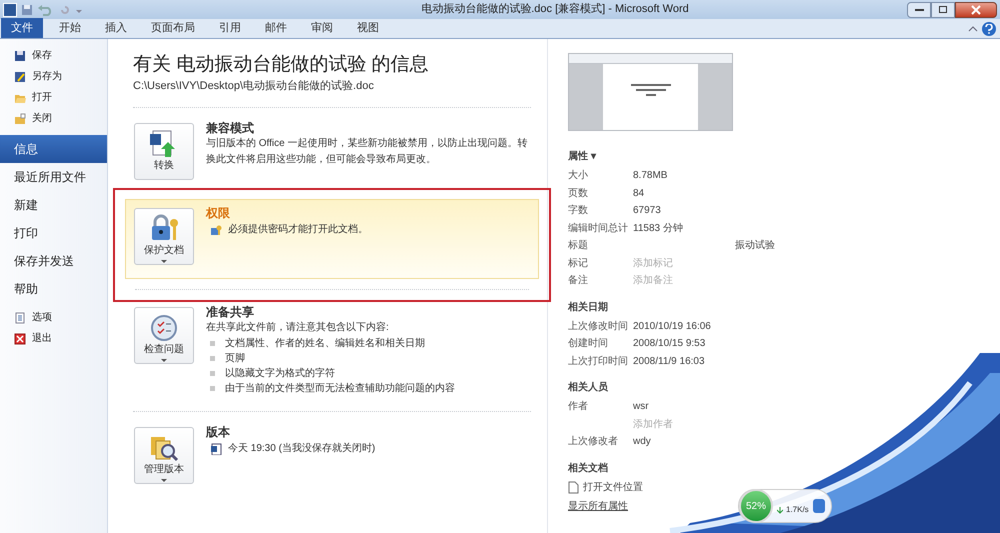 The width and height of the screenshot is (1000, 533). I want to click on property-label: 编辑时间总计, so click(598, 228).